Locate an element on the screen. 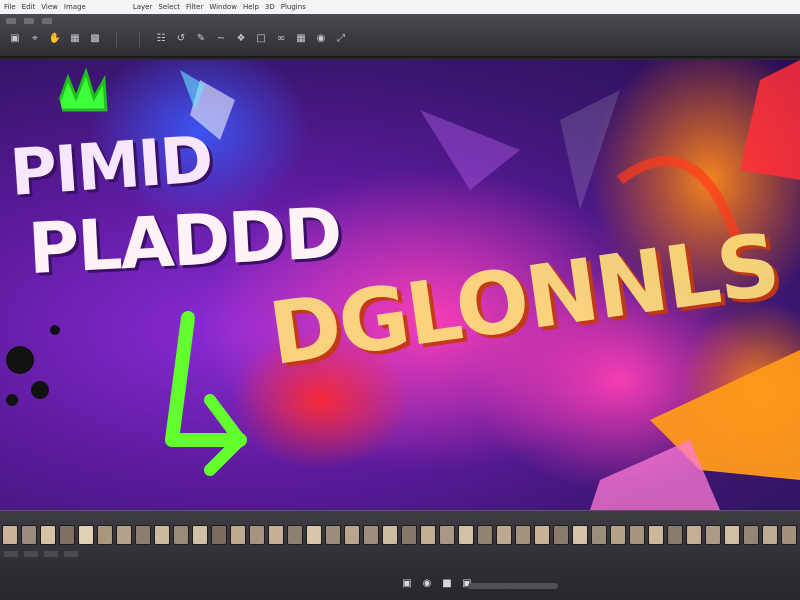  toolbar: ▣ ⌖ ✋ ▦ ▩ ☷ ↺ ✎ ∼ ❖ □ ∞ ▦ ◉ ⤢ is located at coordinates (400, 36).